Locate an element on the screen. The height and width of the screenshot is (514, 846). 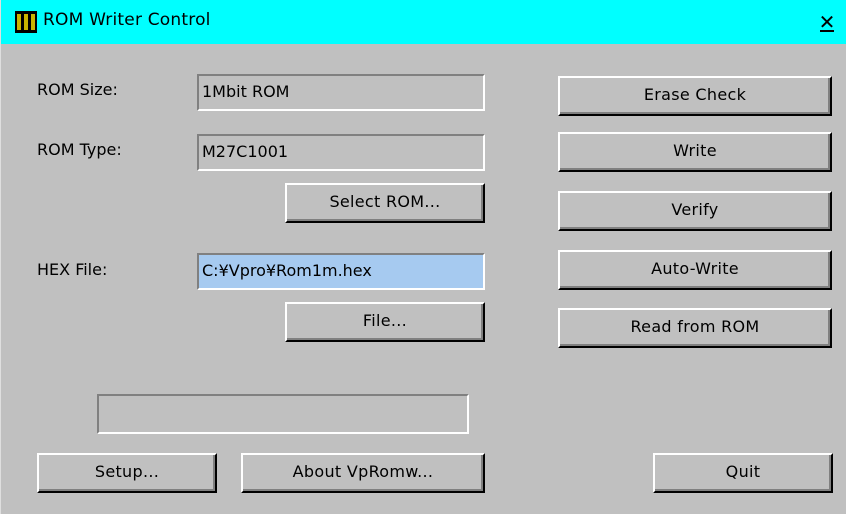
rom-size-label: ROM Size: is located at coordinates (77, 89).